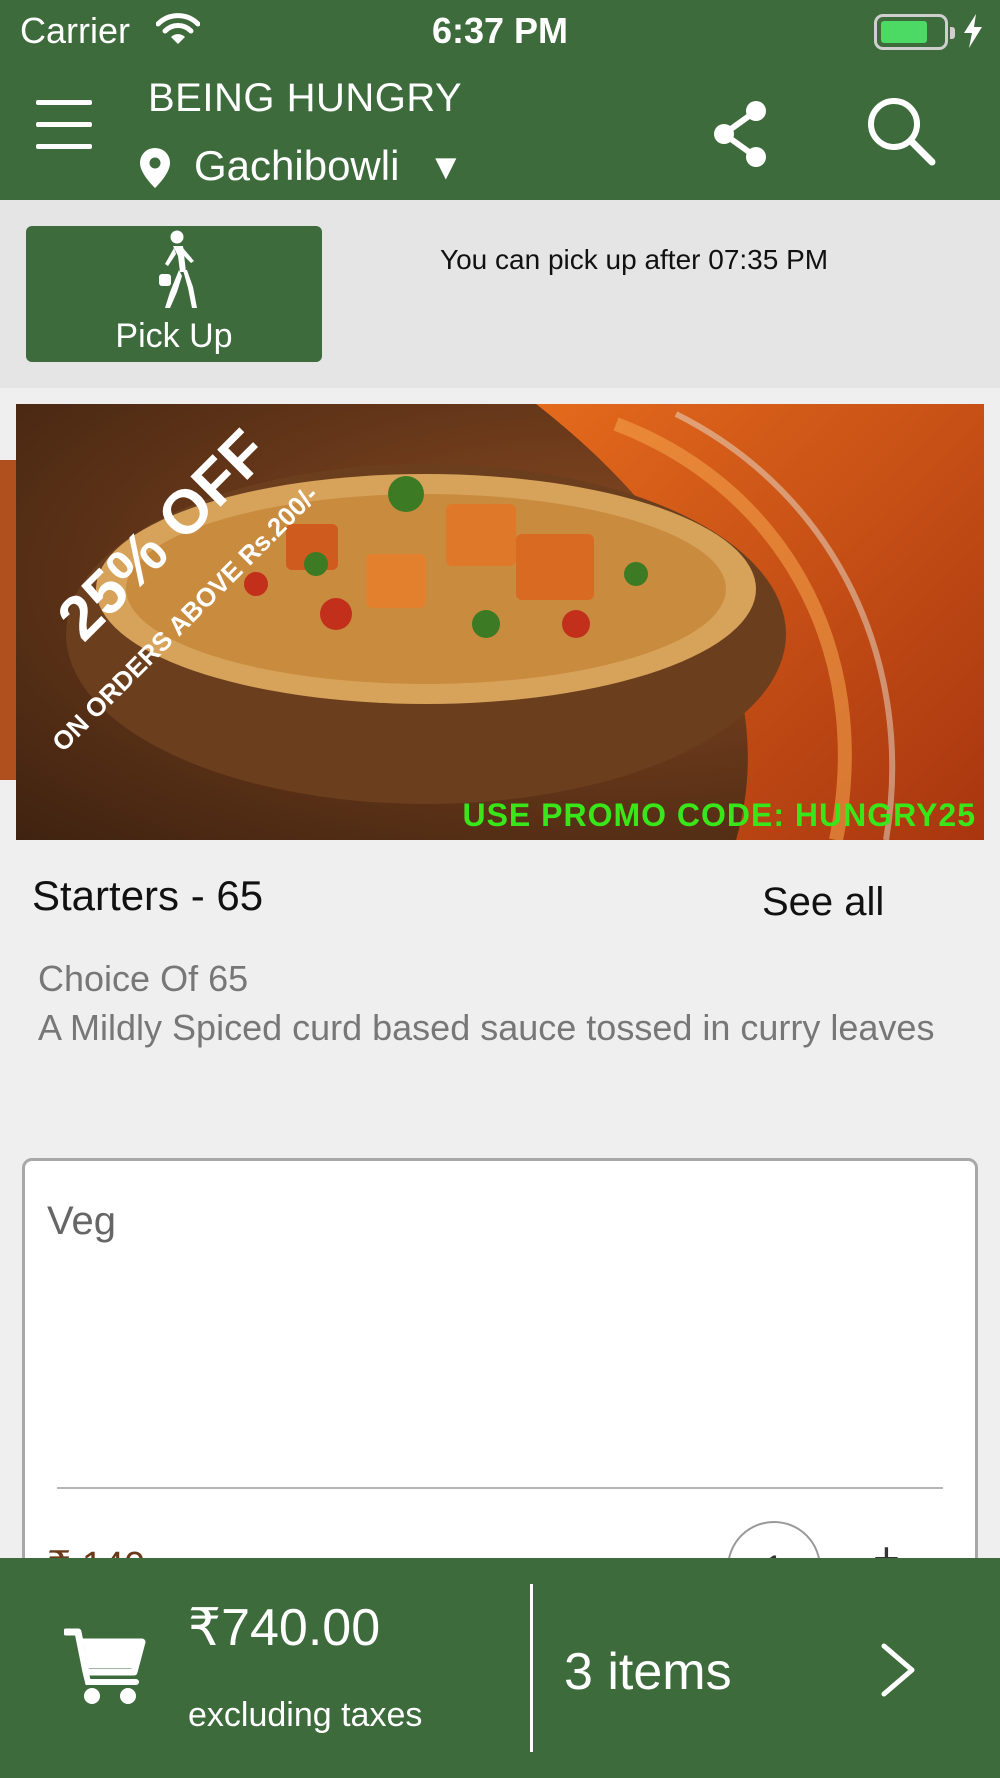  I want to click on pin-icon, so click(155, 168).